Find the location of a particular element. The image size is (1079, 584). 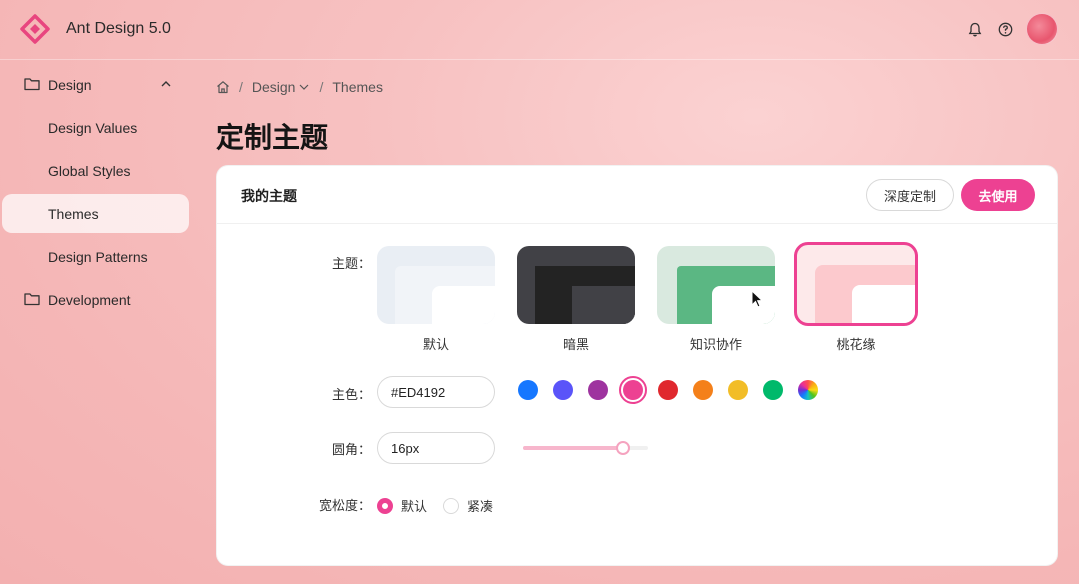

density-label: 宽松度： is located at coordinates (344, 505).